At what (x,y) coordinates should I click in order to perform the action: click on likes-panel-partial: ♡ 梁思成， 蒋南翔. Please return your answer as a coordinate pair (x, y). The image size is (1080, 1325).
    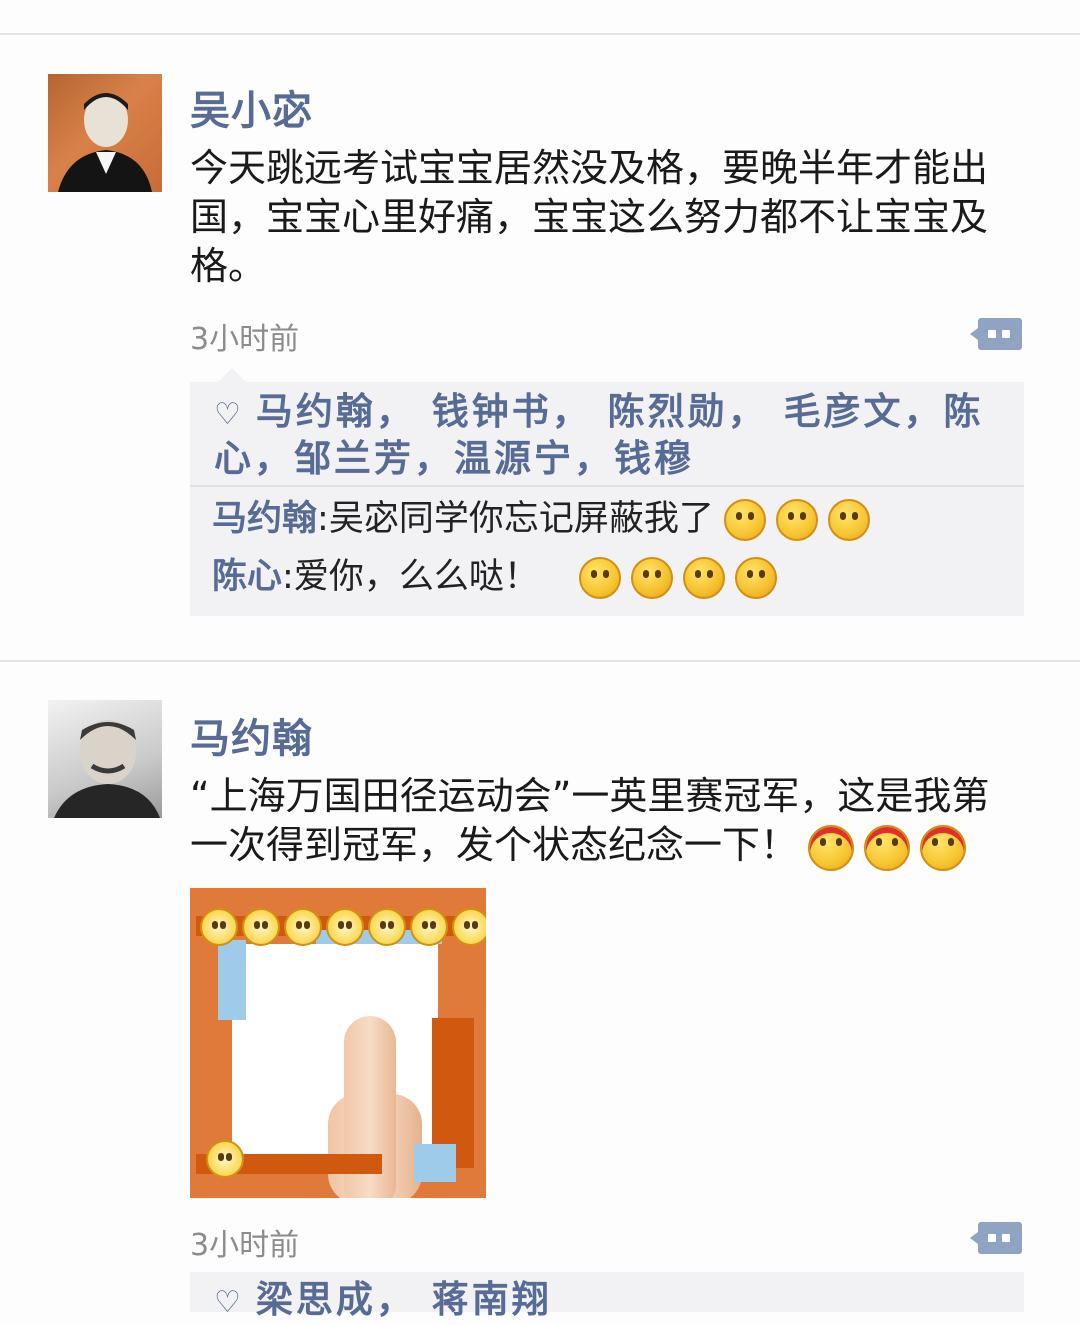
    Looking at the image, I should click on (607, 1296).